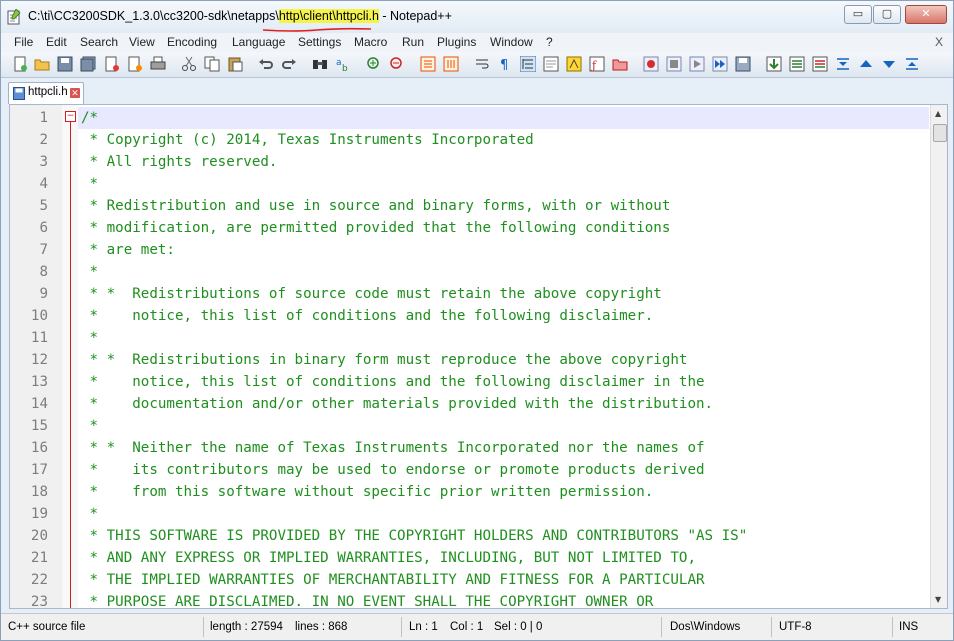 The image size is (954, 641). I want to click on menu-macro: Macro, so click(370, 42).